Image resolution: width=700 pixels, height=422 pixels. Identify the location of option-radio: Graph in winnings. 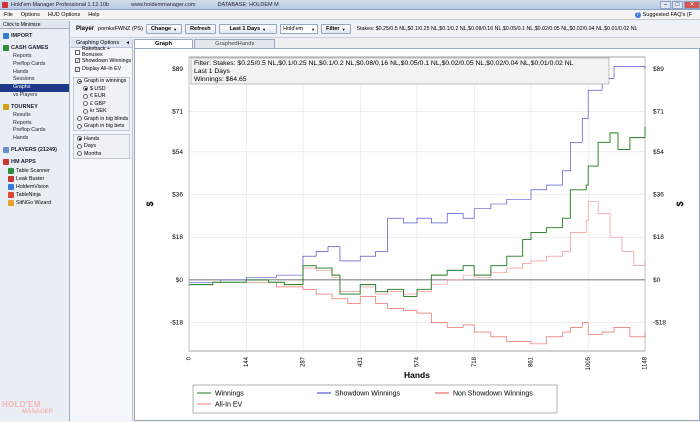
(101, 82).